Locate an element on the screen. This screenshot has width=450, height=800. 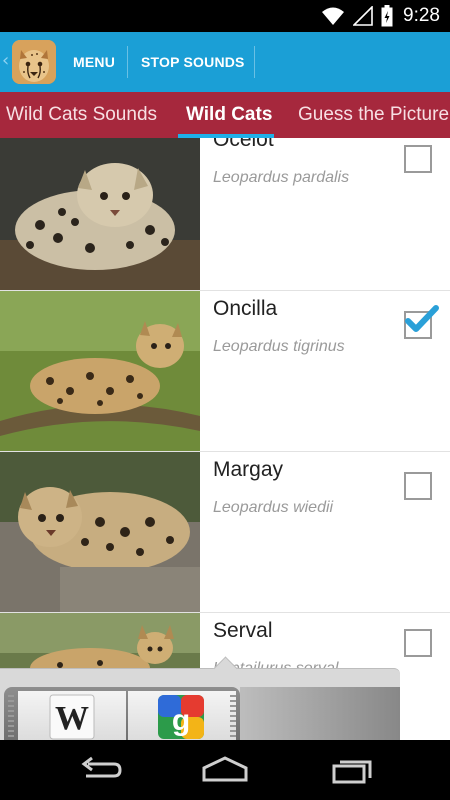
google-icon: g is located at coordinates (181, 717).